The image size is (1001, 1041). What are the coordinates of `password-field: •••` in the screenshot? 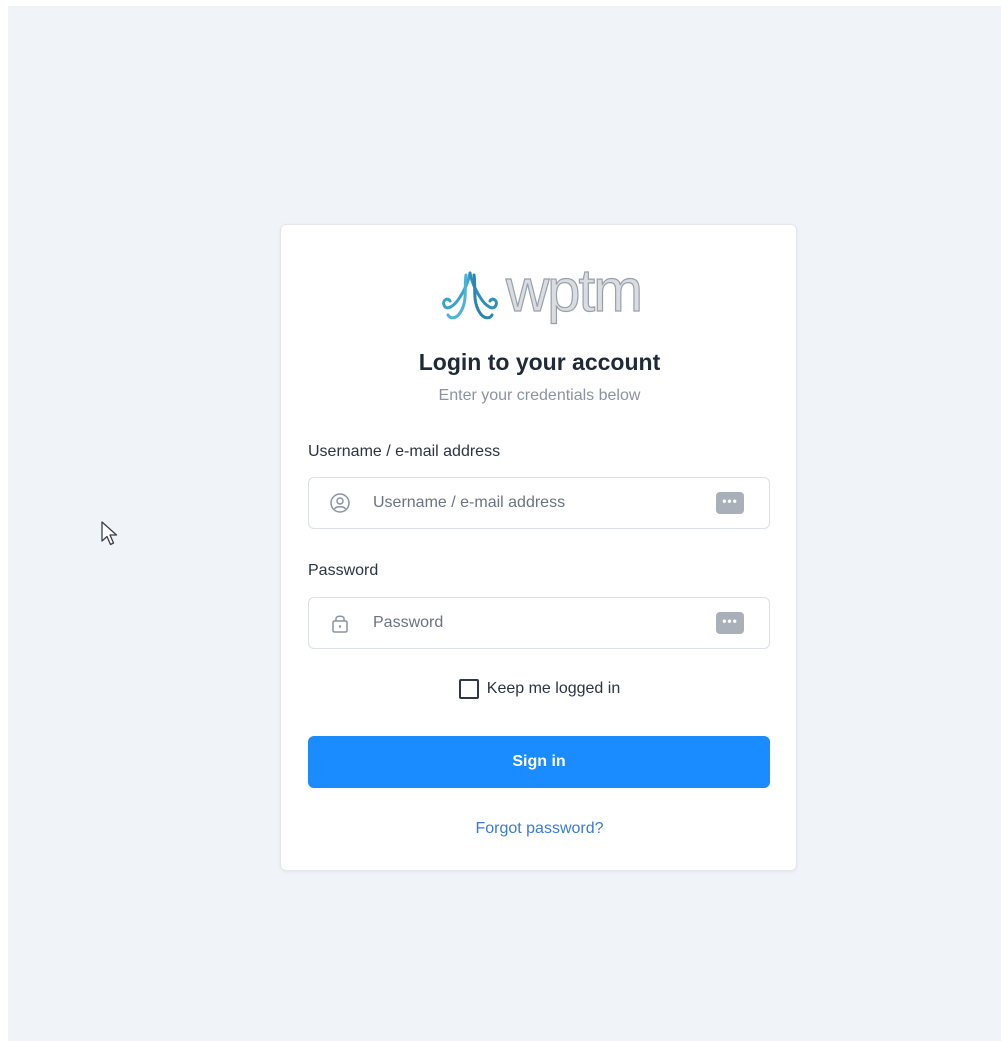 It's located at (539, 623).